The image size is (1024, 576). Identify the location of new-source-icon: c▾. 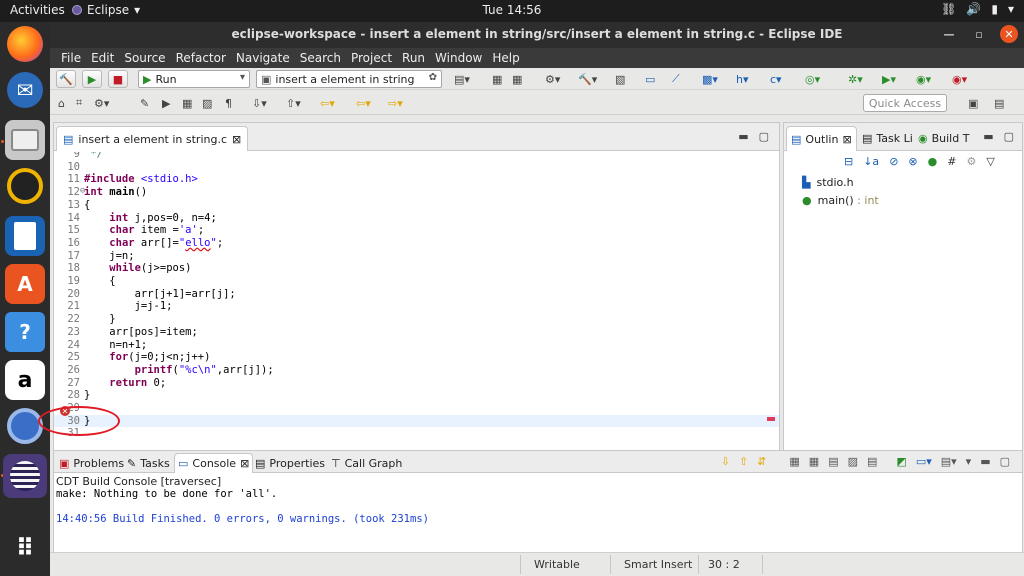
(776, 79).